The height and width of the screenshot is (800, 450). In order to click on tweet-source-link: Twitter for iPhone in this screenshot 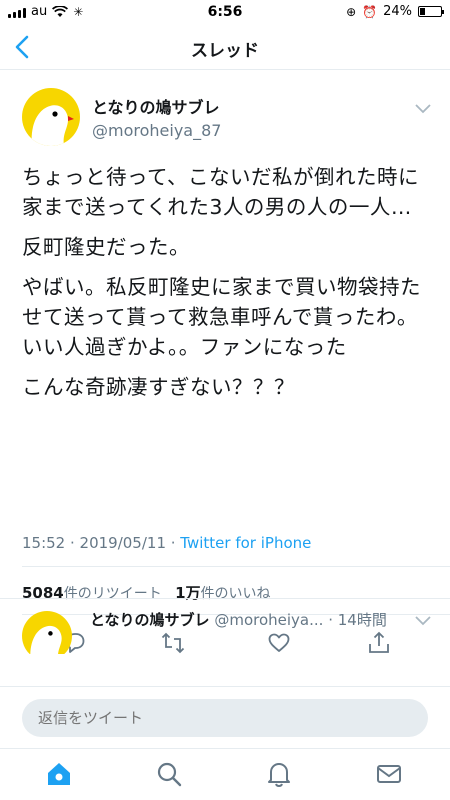, I will do `click(245, 543)`.